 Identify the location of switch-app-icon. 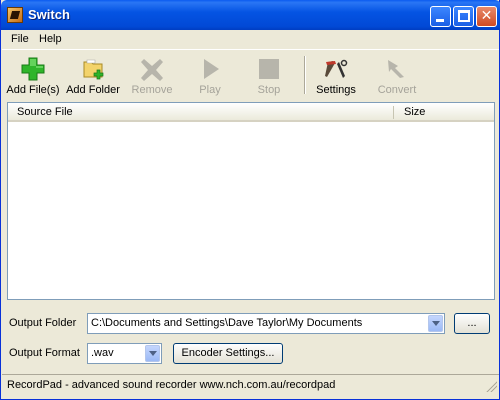
(15, 15).